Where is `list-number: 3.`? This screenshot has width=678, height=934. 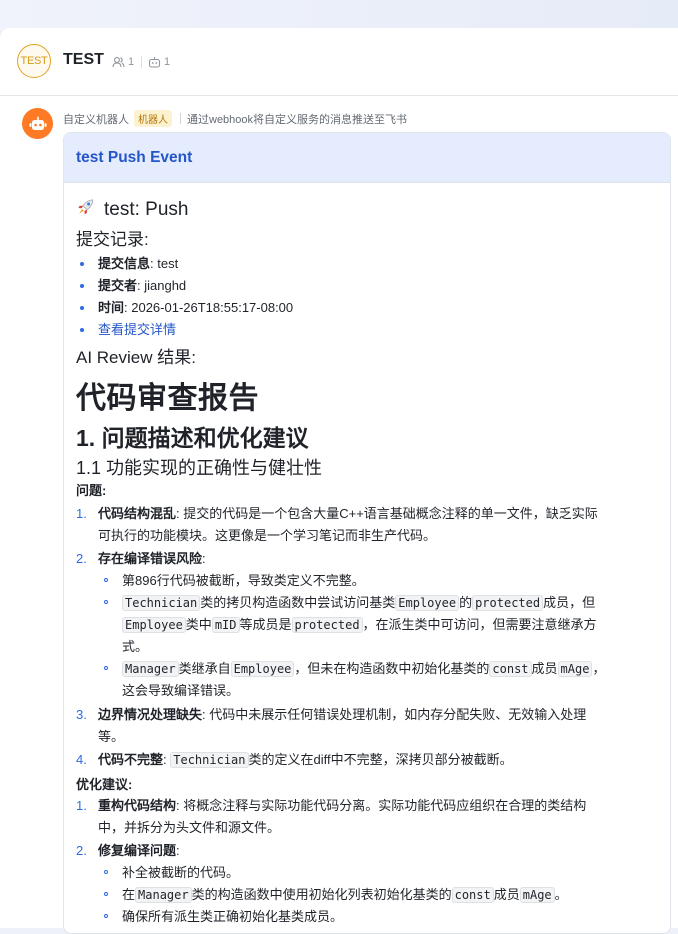
list-number: 3. is located at coordinates (81, 714).